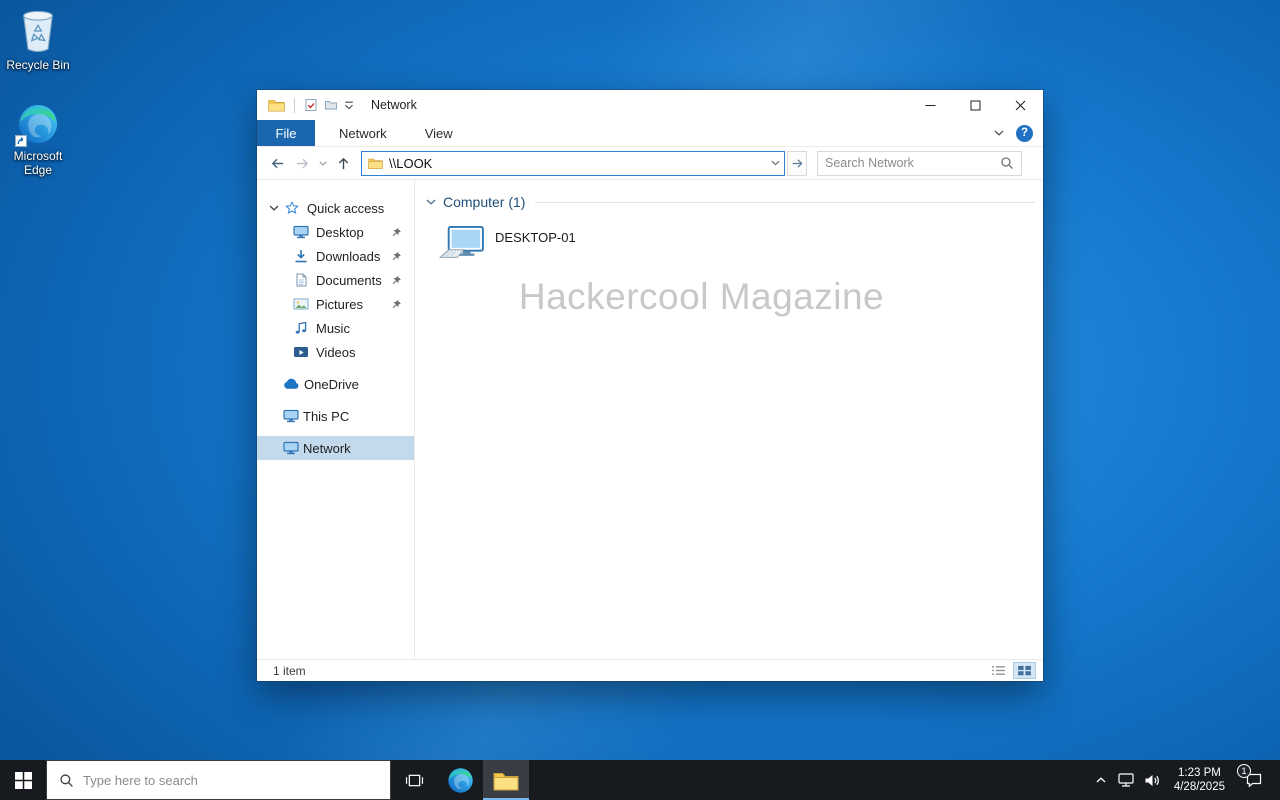 This screenshot has width=1280, height=800. I want to click on file-explorer-icon, so click(506, 780).